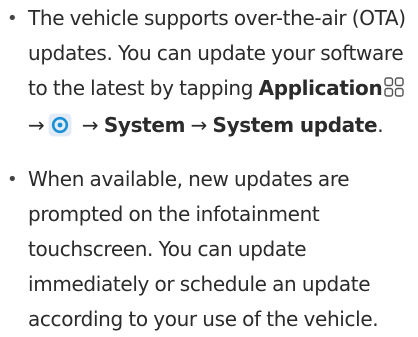 This screenshot has height=337, width=418. Describe the element at coordinates (199, 284) in the screenshot. I see `text-line: immediately or schedule an update` at that location.